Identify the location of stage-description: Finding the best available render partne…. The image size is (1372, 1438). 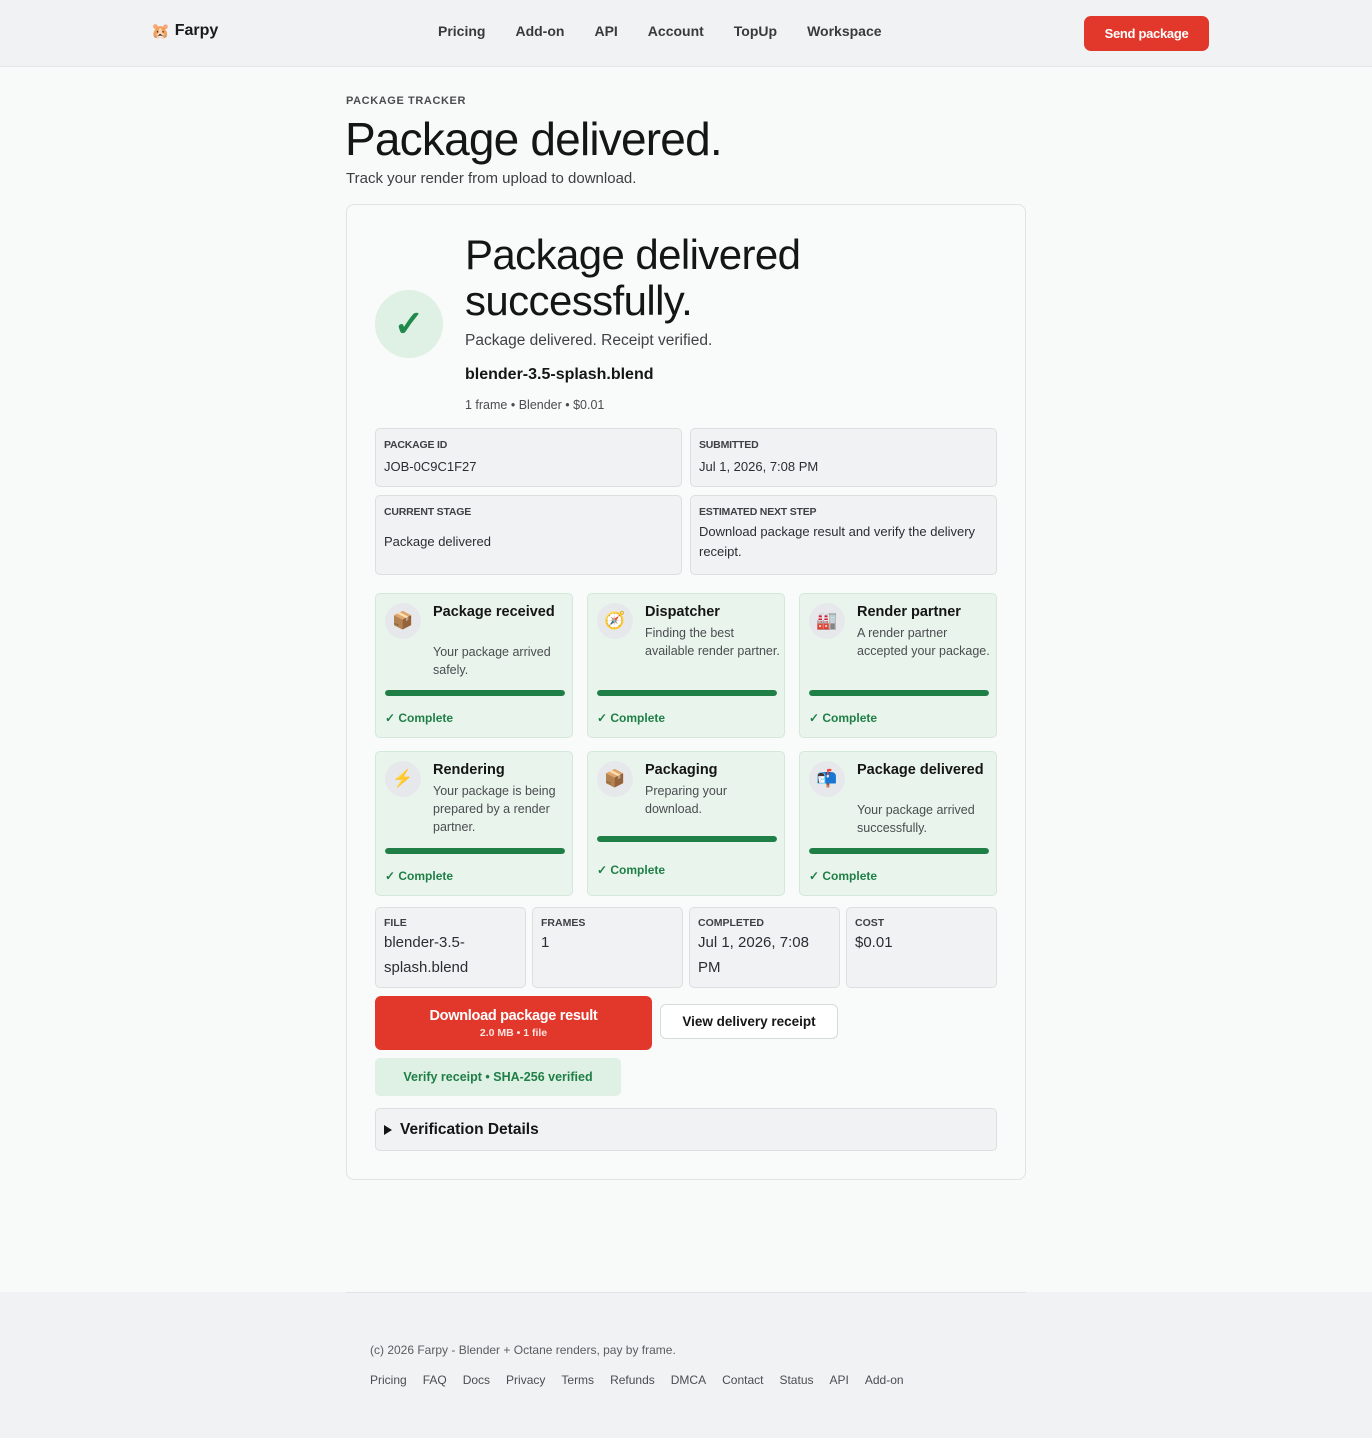
(712, 642).